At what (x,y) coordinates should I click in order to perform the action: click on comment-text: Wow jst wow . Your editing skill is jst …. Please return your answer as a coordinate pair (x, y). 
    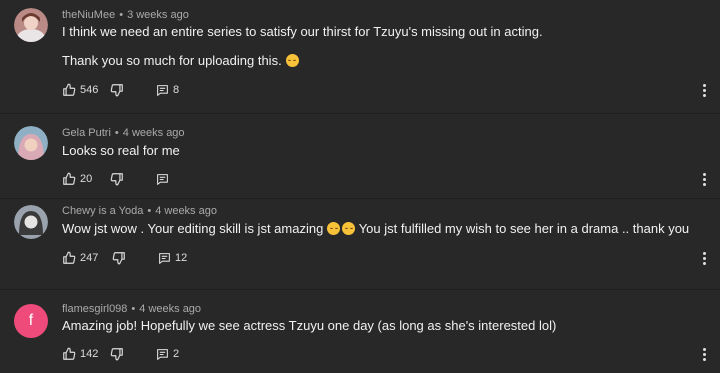
    Looking at the image, I should click on (375, 228).